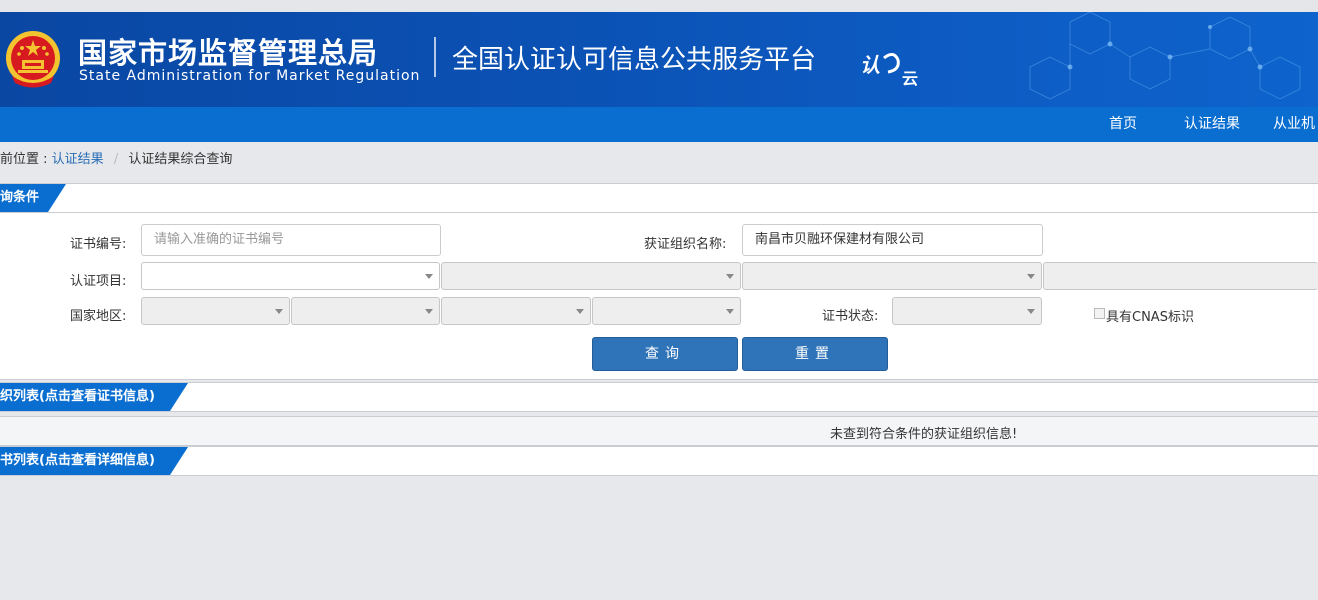  What do you see at coordinates (967, 311) in the screenshot?
I see `status-select` at bounding box center [967, 311].